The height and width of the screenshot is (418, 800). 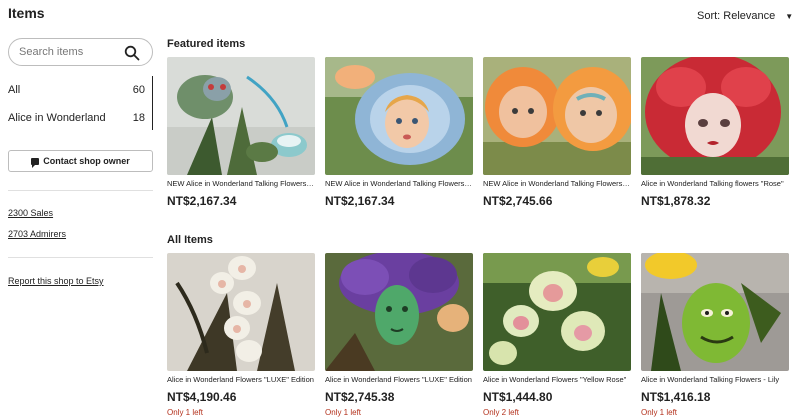 What do you see at coordinates (789, 16) in the screenshot?
I see `caret-down-icon: ▼` at bounding box center [789, 16].